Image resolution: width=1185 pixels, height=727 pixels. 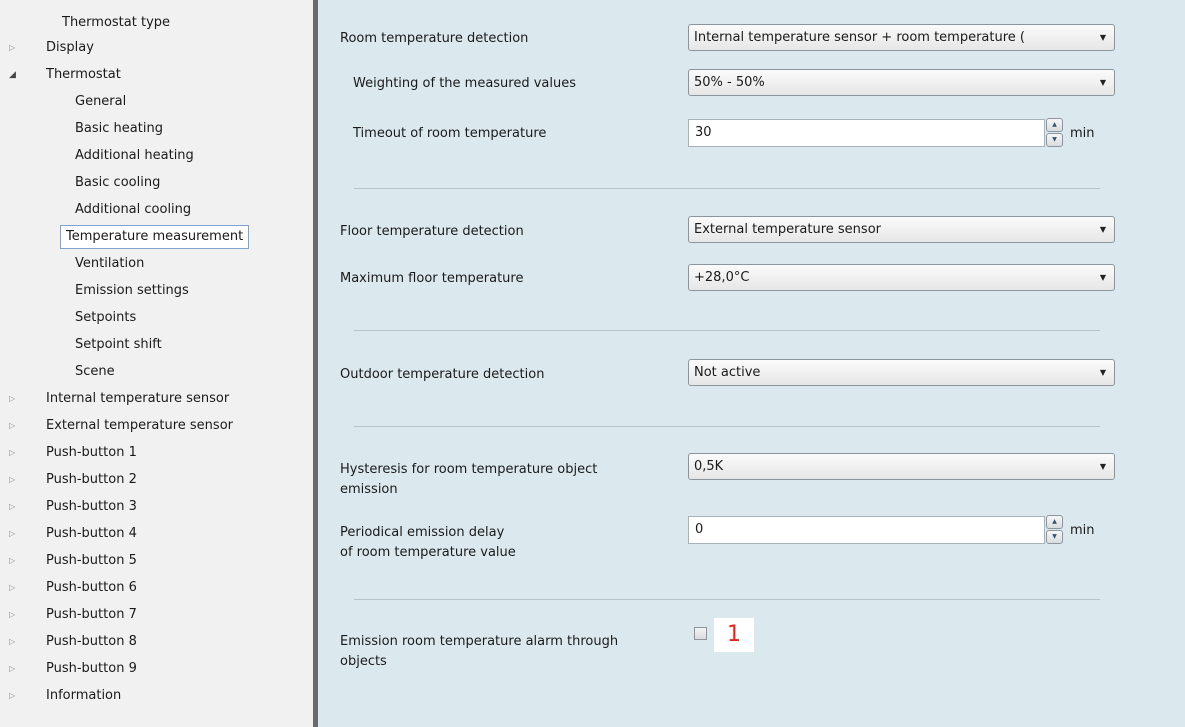 I want to click on tree-item-label: Scene, so click(x=95, y=371).